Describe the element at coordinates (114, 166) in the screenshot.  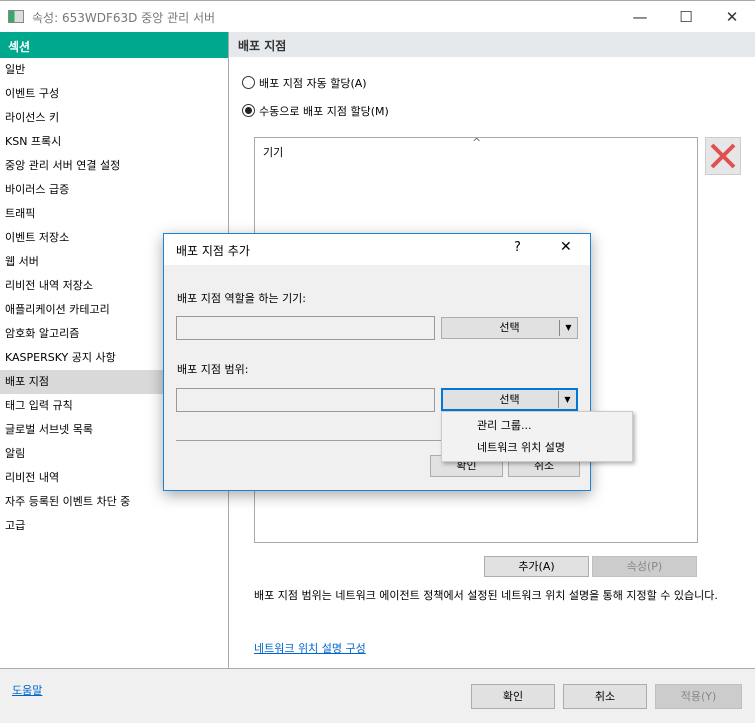
I see `sidebar-item: 중앙 관리 서버 연결 설정` at that location.